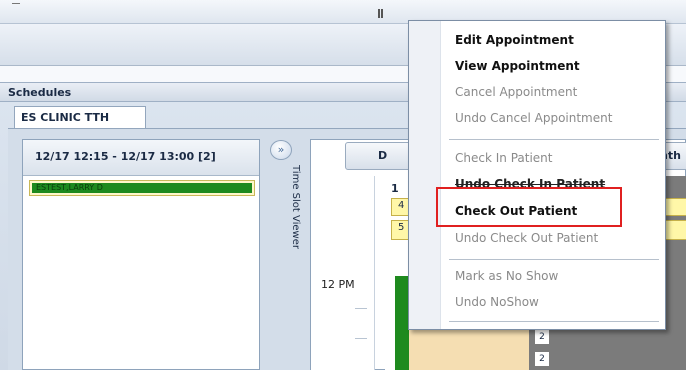 Image resolution: width=686 pixels, height=370 pixels. I want to click on menu-item-mark-no-show: Mark as No Show, so click(506, 279).